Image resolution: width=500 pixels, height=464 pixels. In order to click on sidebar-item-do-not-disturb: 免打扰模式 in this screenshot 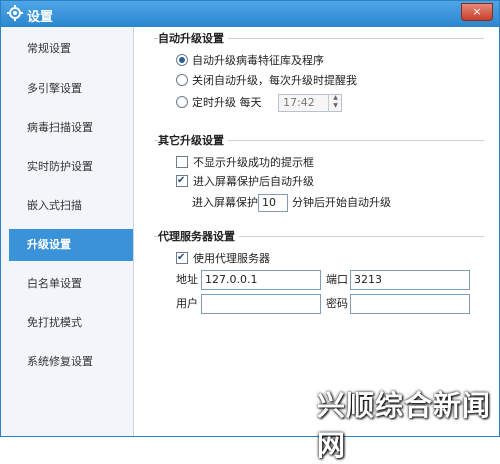, I will do `click(67, 323)`.